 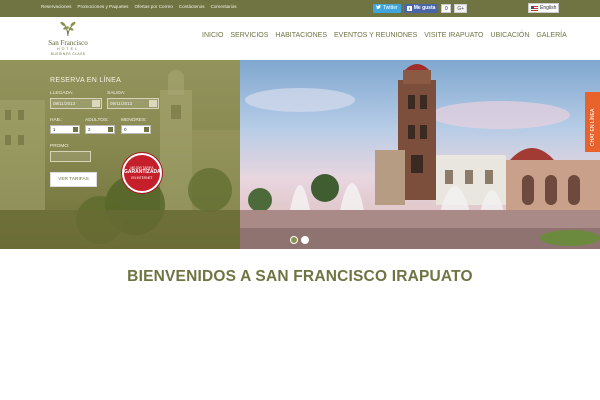 I want to click on twitter-button: Twitter, so click(x=387, y=8).